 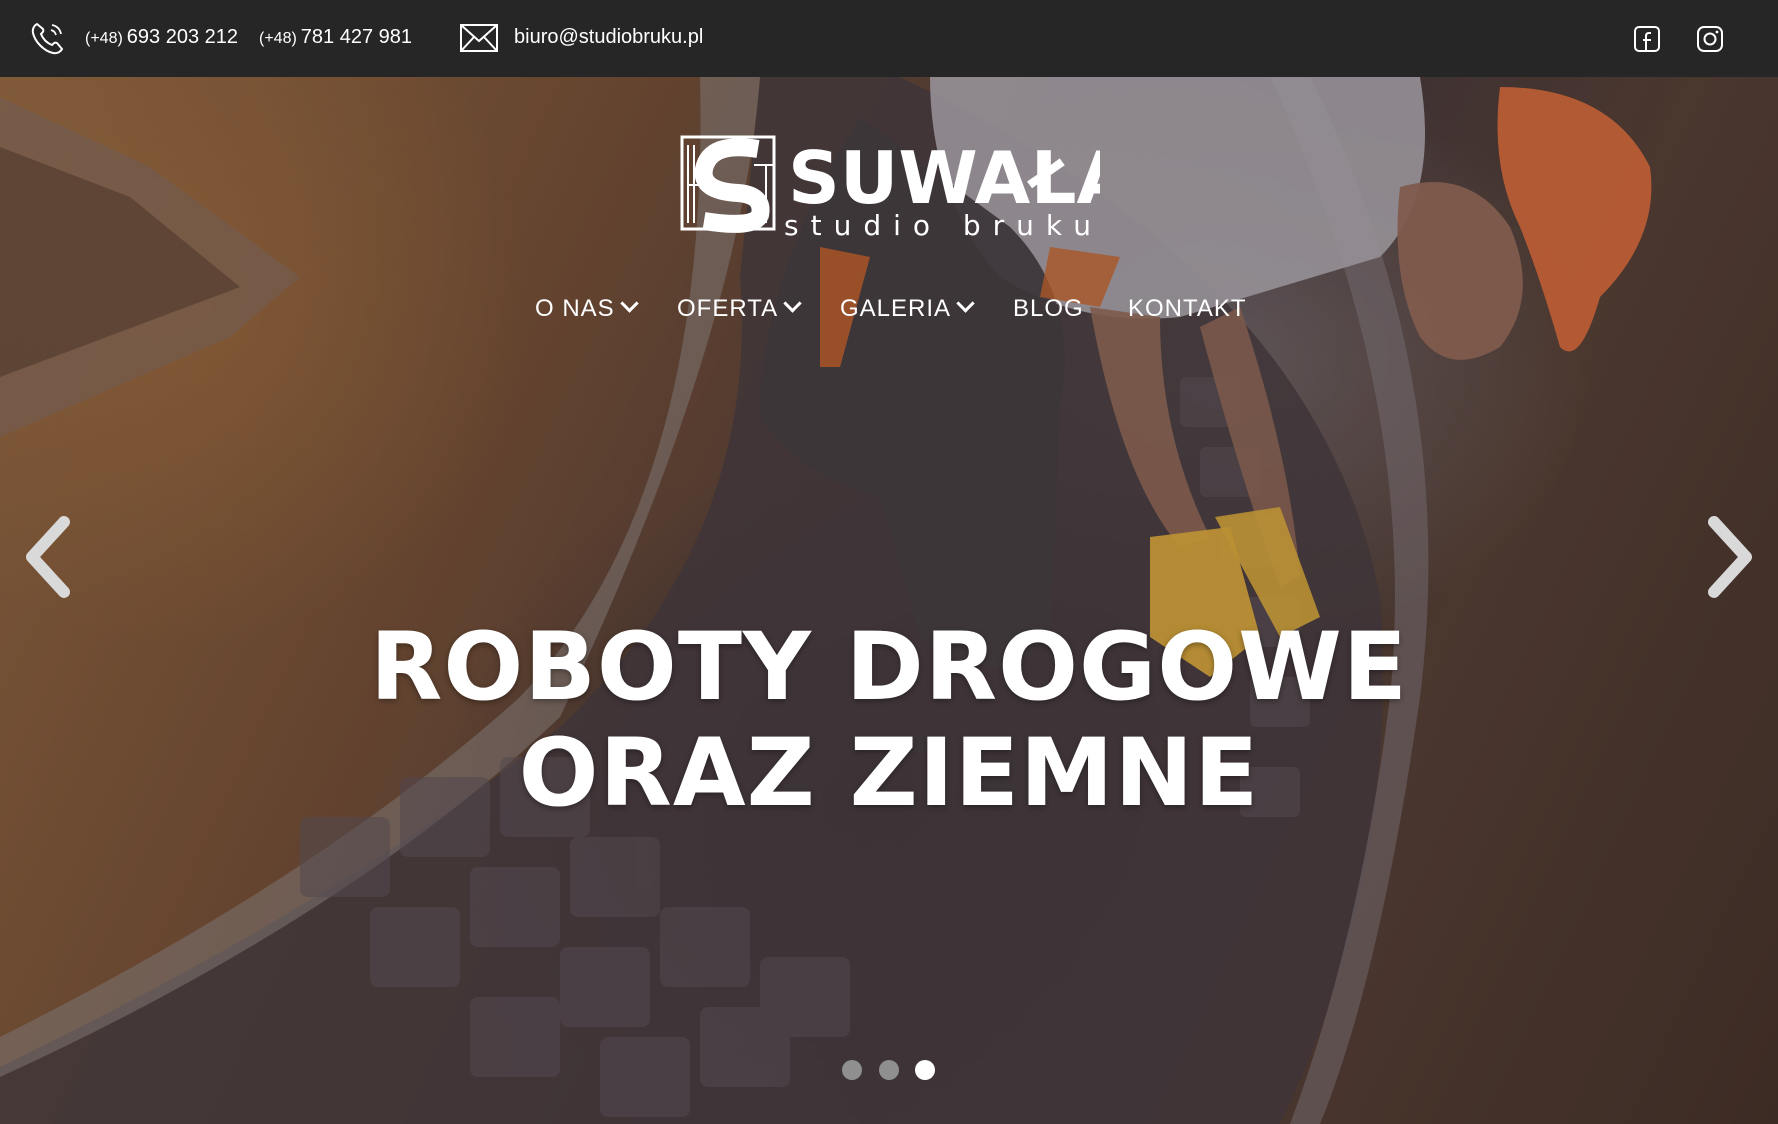 I want to click on mail-icon, so click(x=479, y=38).